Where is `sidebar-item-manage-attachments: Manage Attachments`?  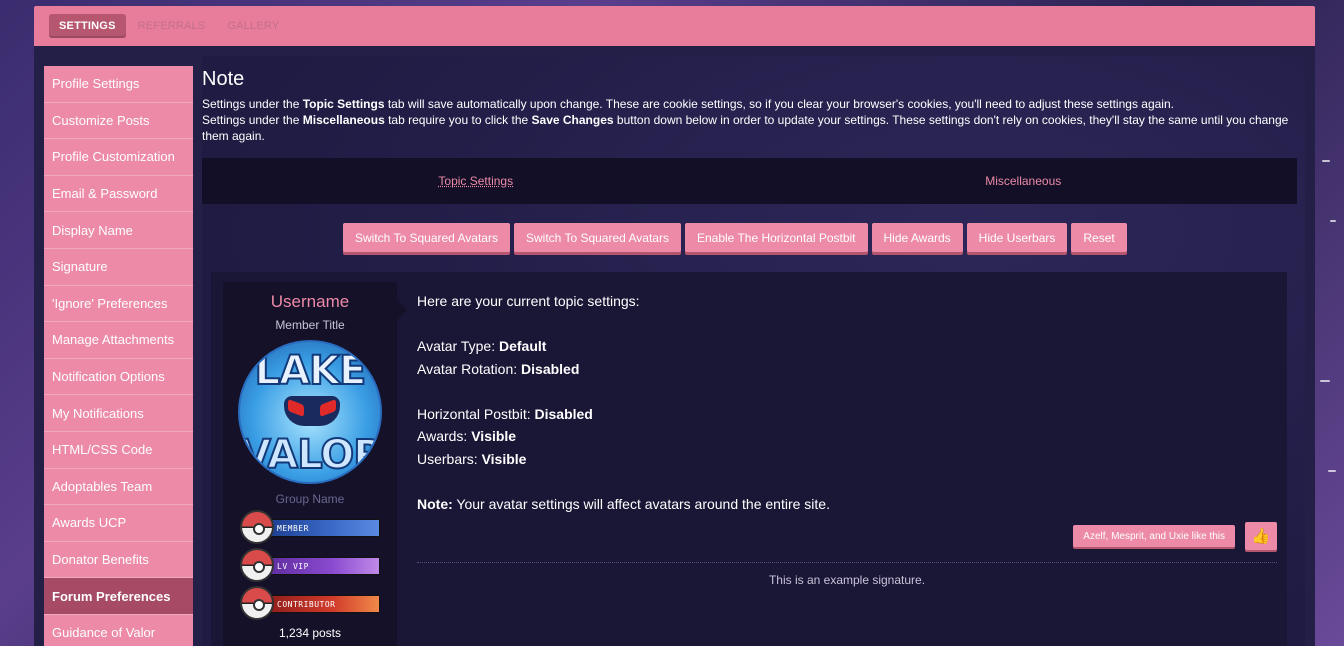 sidebar-item-manage-attachments: Manage Attachments is located at coordinates (118, 340).